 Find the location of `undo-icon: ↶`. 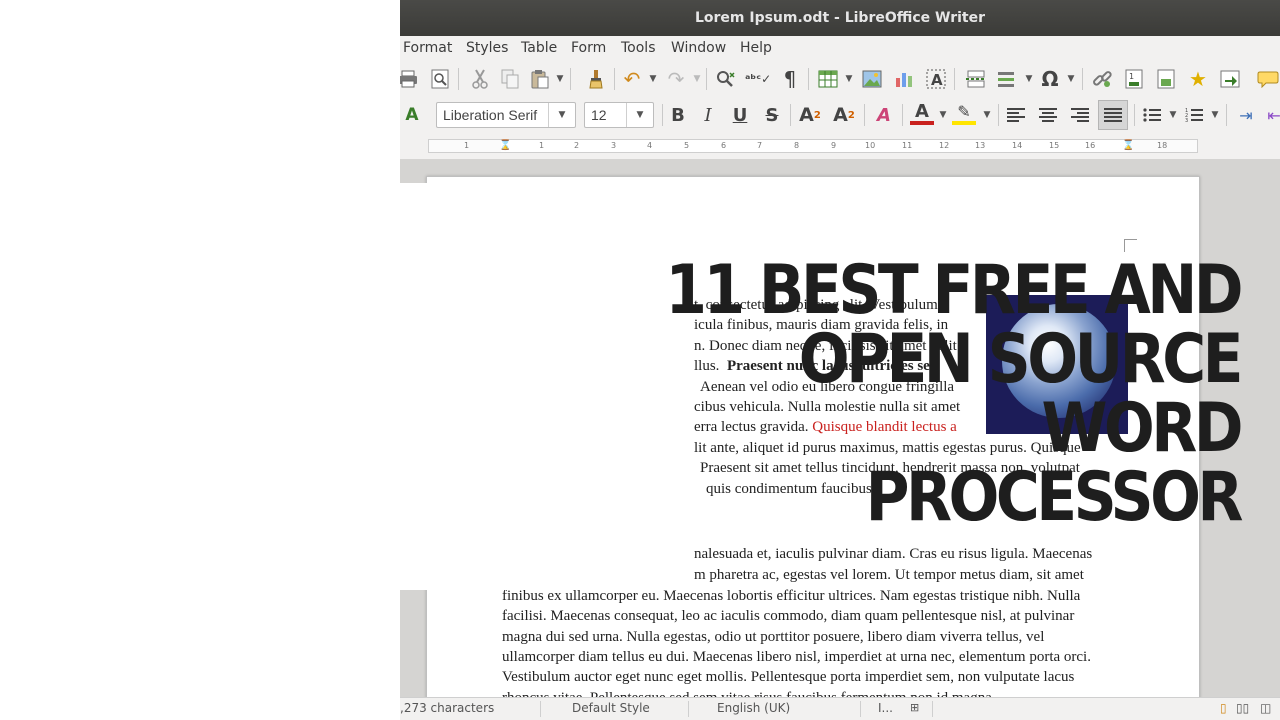

undo-icon: ↶ is located at coordinates (632, 79).